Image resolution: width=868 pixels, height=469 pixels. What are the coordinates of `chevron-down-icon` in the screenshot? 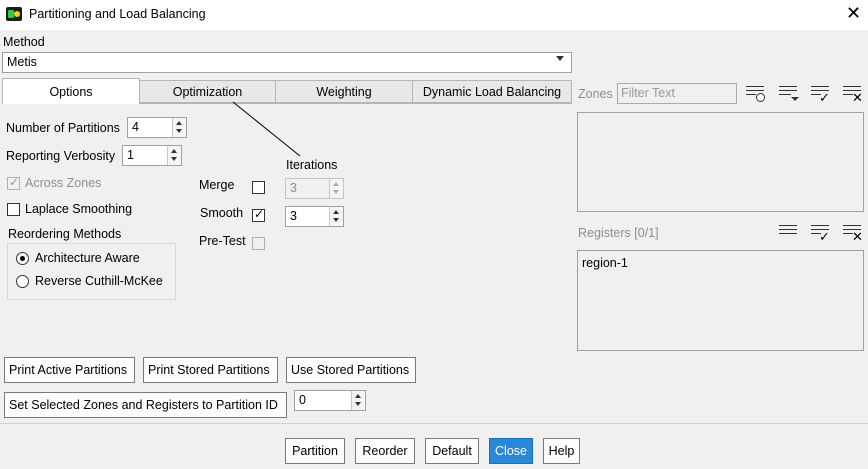 It's located at (560, 58).